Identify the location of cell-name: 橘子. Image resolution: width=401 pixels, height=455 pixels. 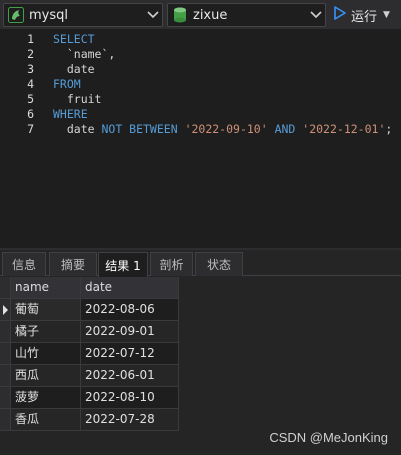
(46, 332).